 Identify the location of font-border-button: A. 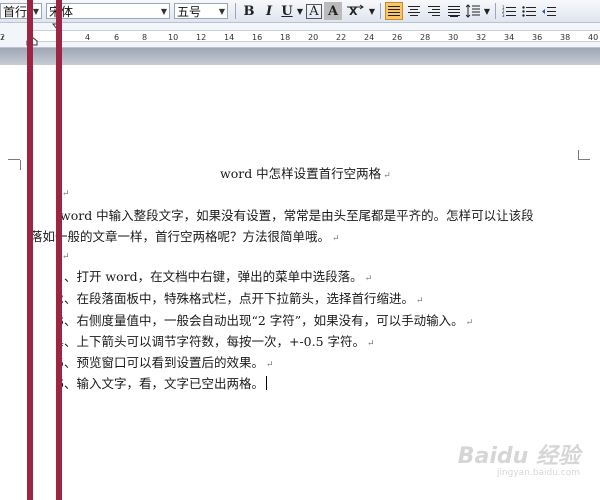
(314, 11).